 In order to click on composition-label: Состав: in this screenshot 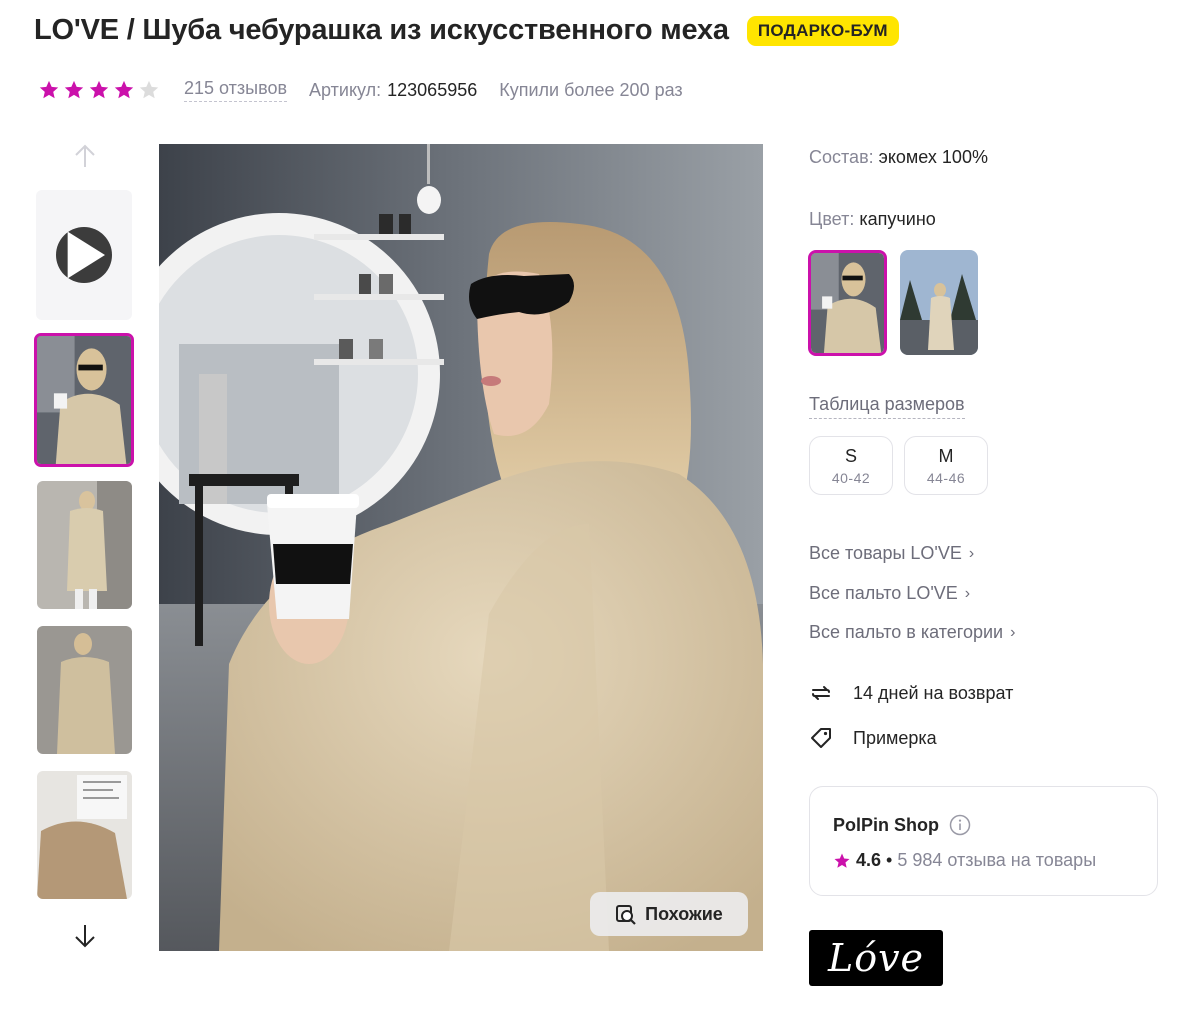, I will do `click(841, 157)`.